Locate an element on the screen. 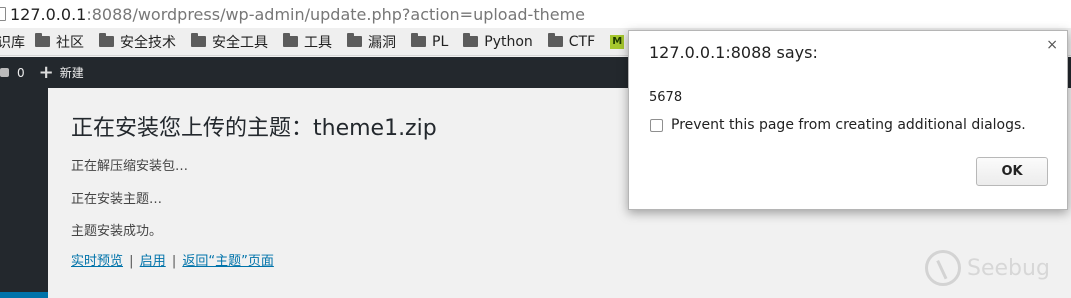  m-badge-icon: M is located at coordinates (617, 41).